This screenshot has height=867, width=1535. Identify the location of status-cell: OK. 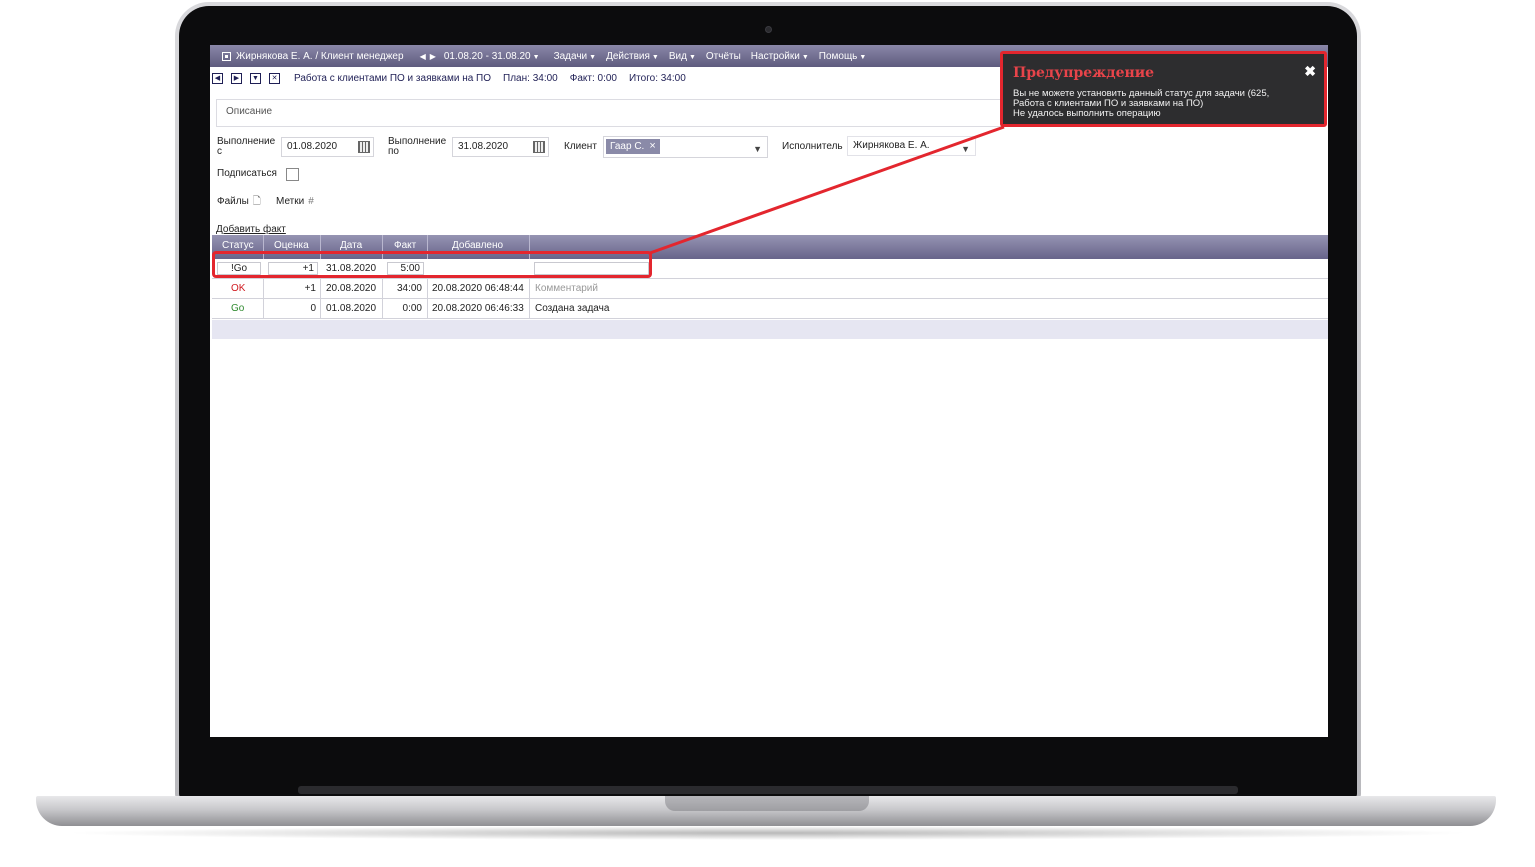
(238, 288).